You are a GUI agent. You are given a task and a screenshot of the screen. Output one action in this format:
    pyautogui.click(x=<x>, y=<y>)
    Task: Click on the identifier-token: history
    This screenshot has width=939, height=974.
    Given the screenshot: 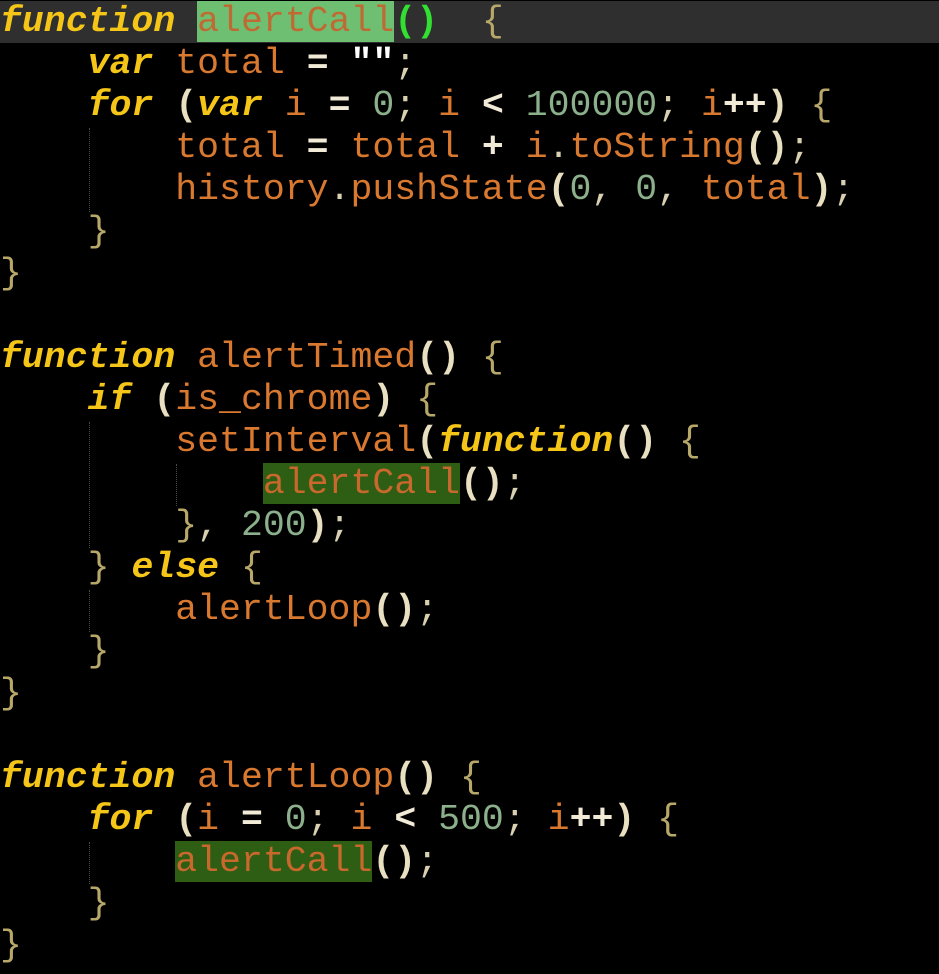 What is the action you would take?
    pyautogui.click(x=252, y=189)
    